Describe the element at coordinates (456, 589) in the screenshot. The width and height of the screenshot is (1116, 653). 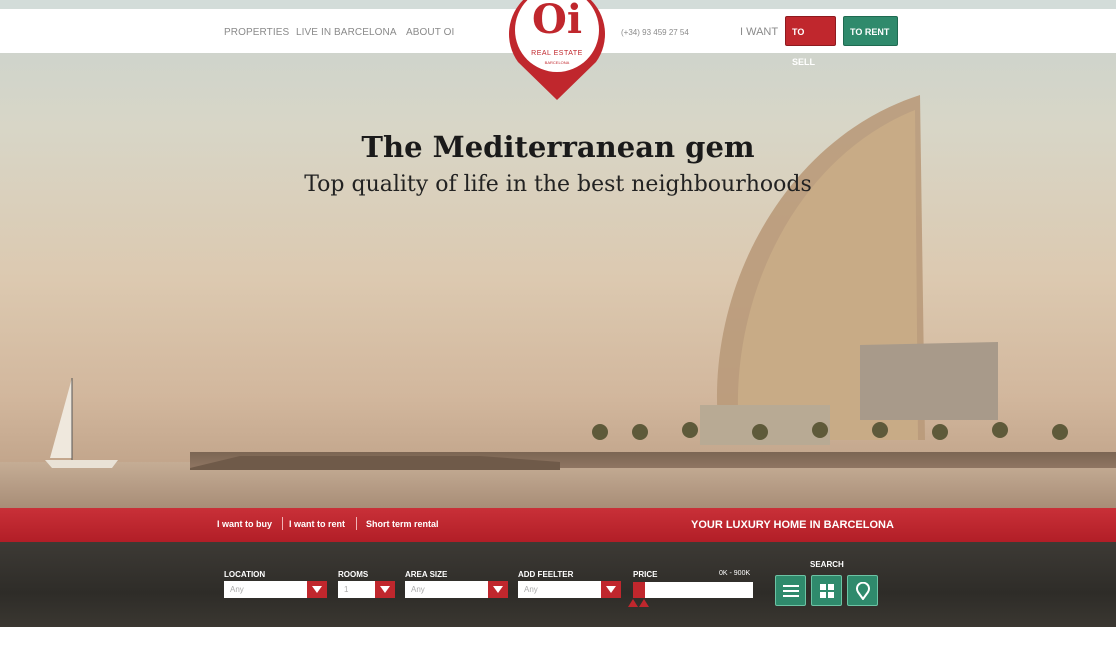
I see `area-size-select: Any` at that location.